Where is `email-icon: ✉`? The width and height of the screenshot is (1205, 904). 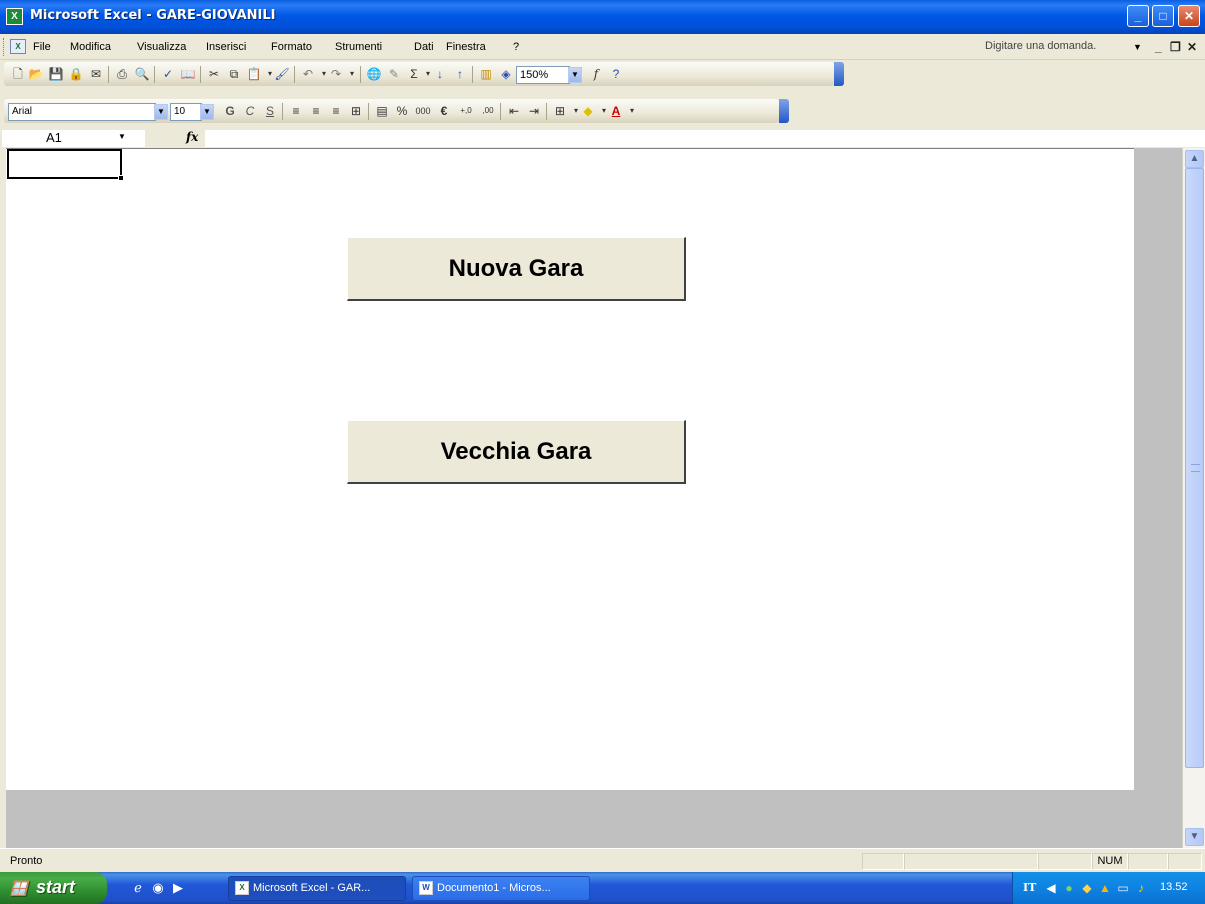
email-icon: ✉ is located at coordinates (96, 74).